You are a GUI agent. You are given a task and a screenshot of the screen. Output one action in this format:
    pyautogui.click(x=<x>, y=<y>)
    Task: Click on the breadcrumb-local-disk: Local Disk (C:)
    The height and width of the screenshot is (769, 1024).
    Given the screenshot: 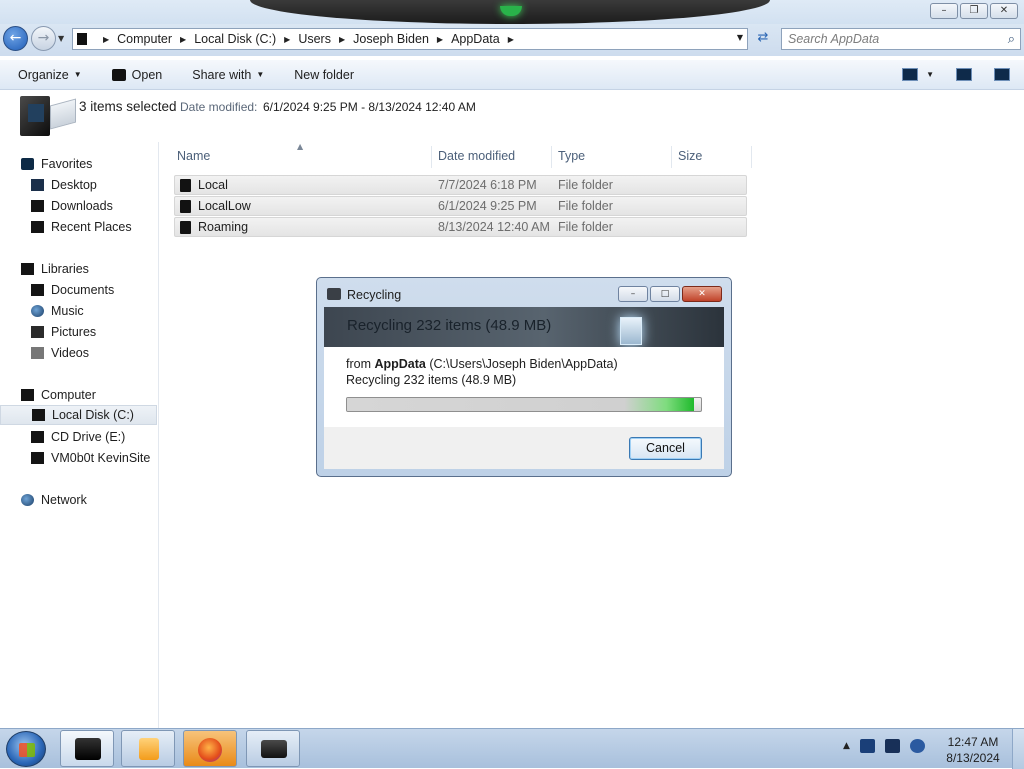 What is the action you would take?
    pyautogui.click(x=235, y=39)
    